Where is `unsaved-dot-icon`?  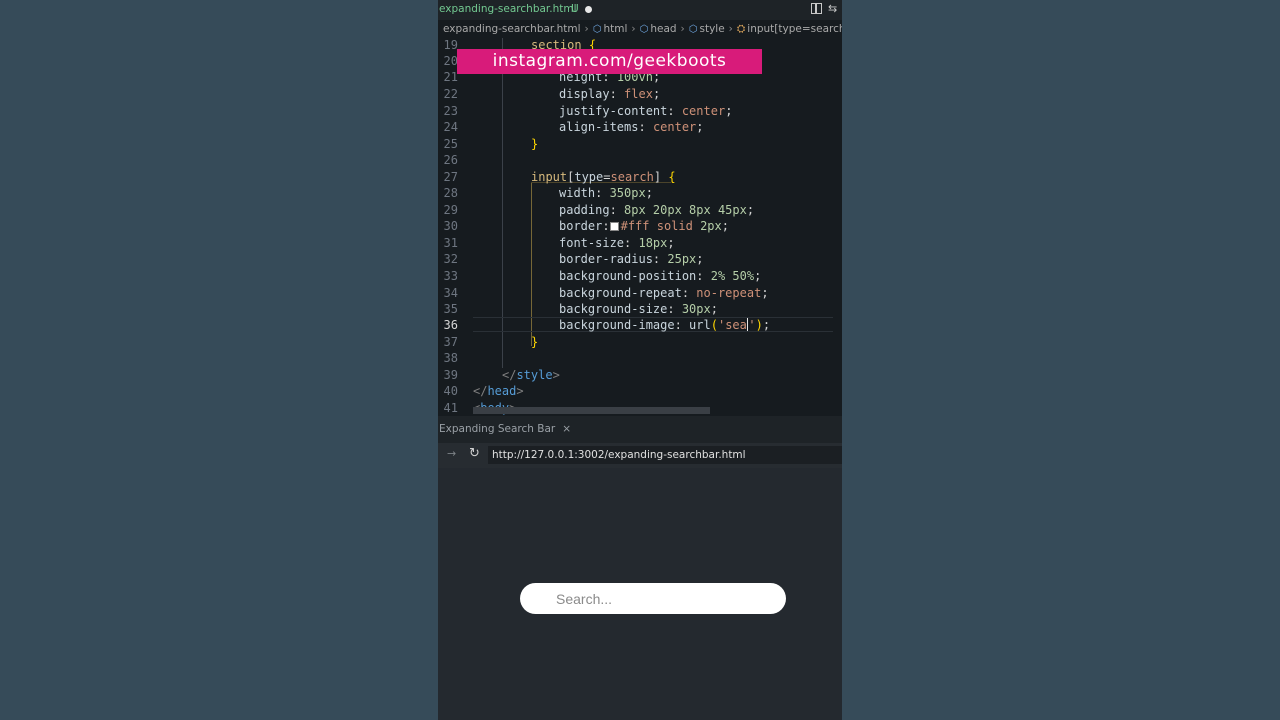 unsaved-dot-icon is located at coordinates (588, 9).